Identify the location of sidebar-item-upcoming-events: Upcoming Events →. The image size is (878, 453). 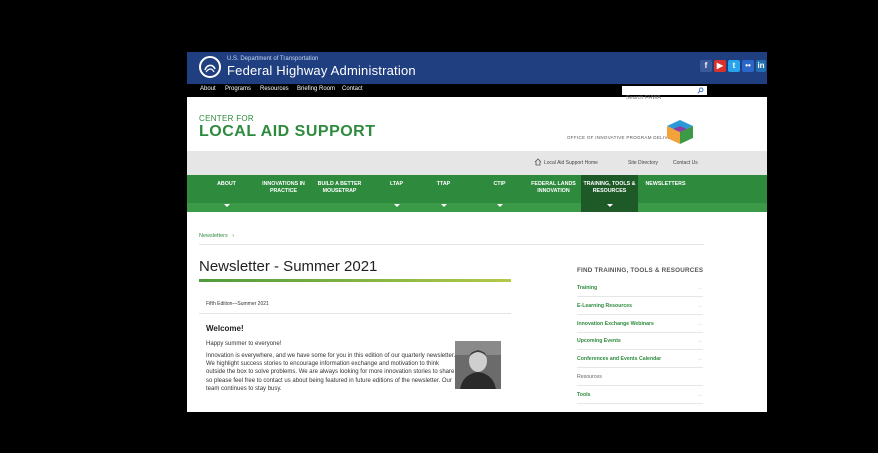
(640, 342).